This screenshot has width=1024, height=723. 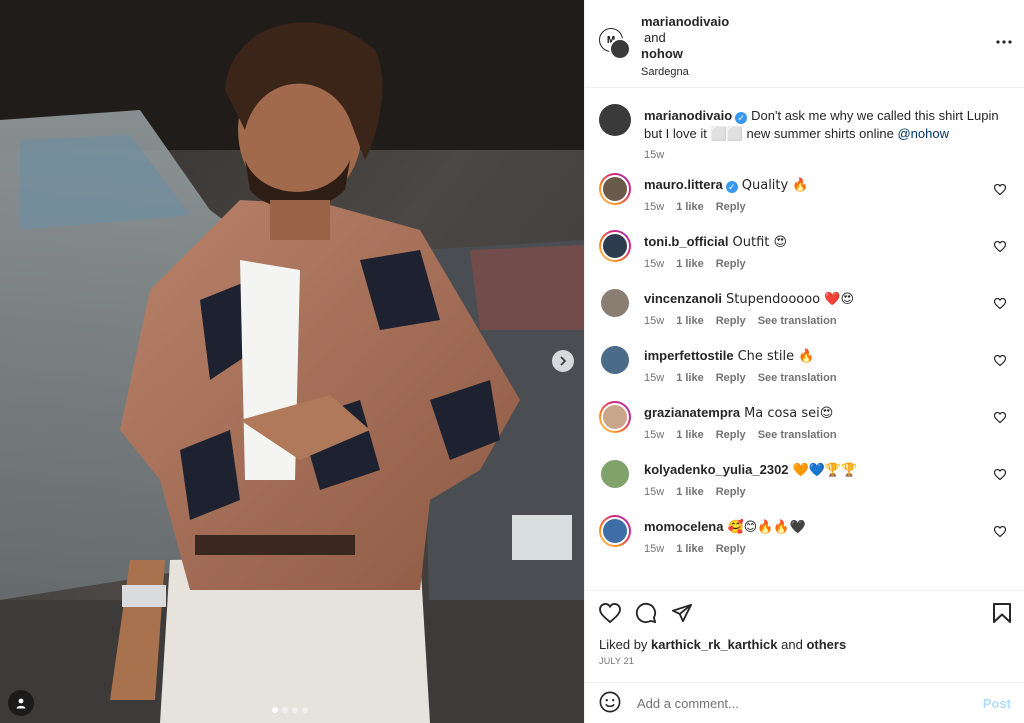 I want to click on comment-icon, so click(x=646, y=612).